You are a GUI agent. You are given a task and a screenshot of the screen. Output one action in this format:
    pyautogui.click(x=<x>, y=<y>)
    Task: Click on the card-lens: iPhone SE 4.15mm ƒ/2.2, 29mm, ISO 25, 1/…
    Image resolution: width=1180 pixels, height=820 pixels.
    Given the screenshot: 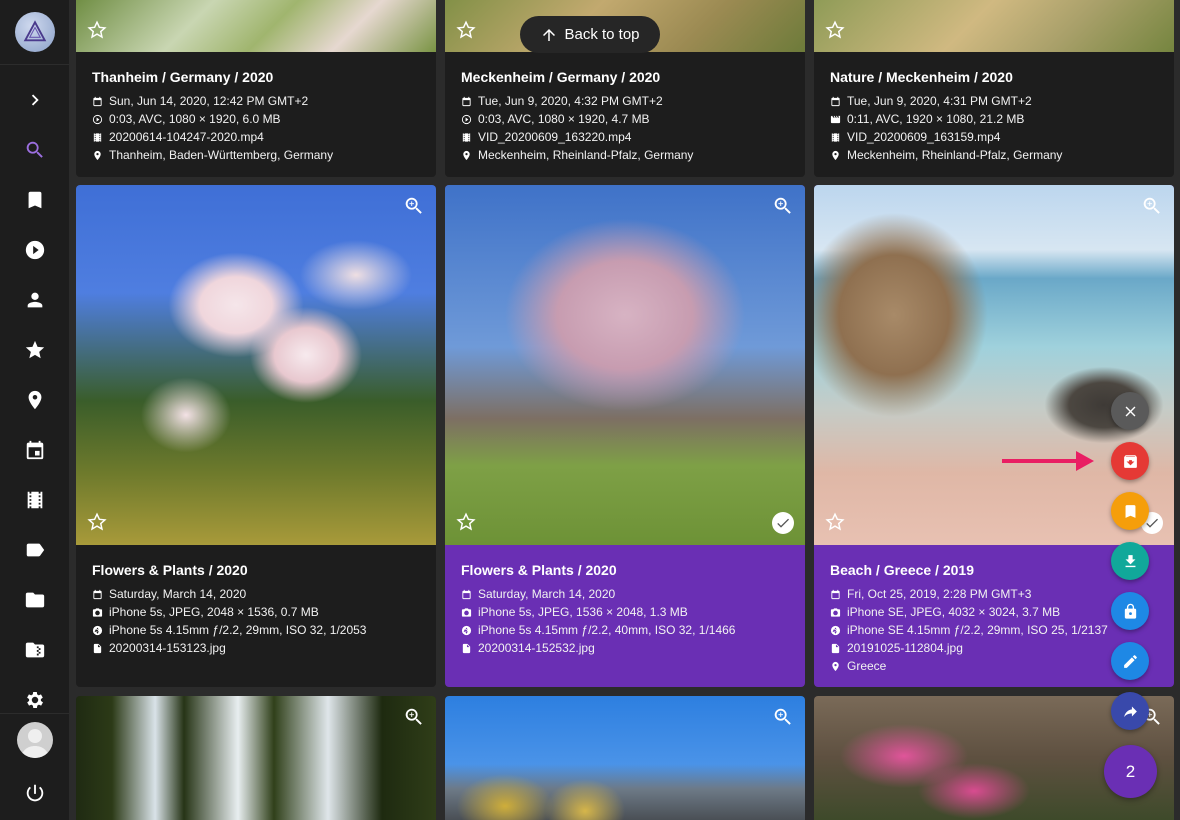 What is the action you would take?
    pyautogui.click(x=969, y=630)
    